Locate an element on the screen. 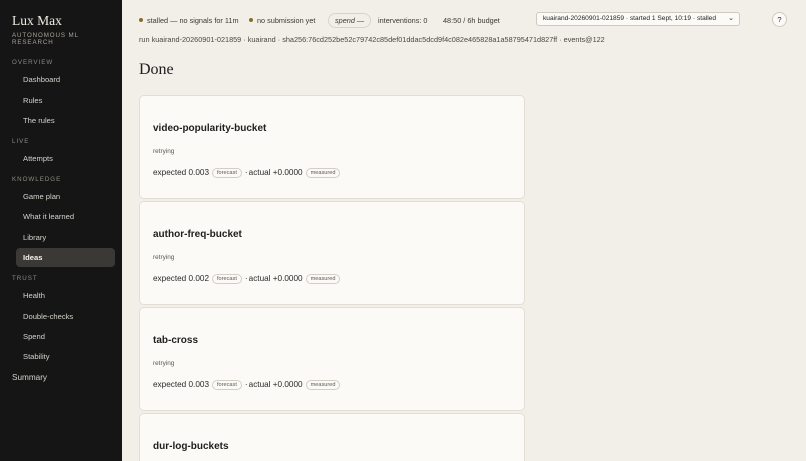  sidebar-item-health: Health is located at coordinates (34, 295).